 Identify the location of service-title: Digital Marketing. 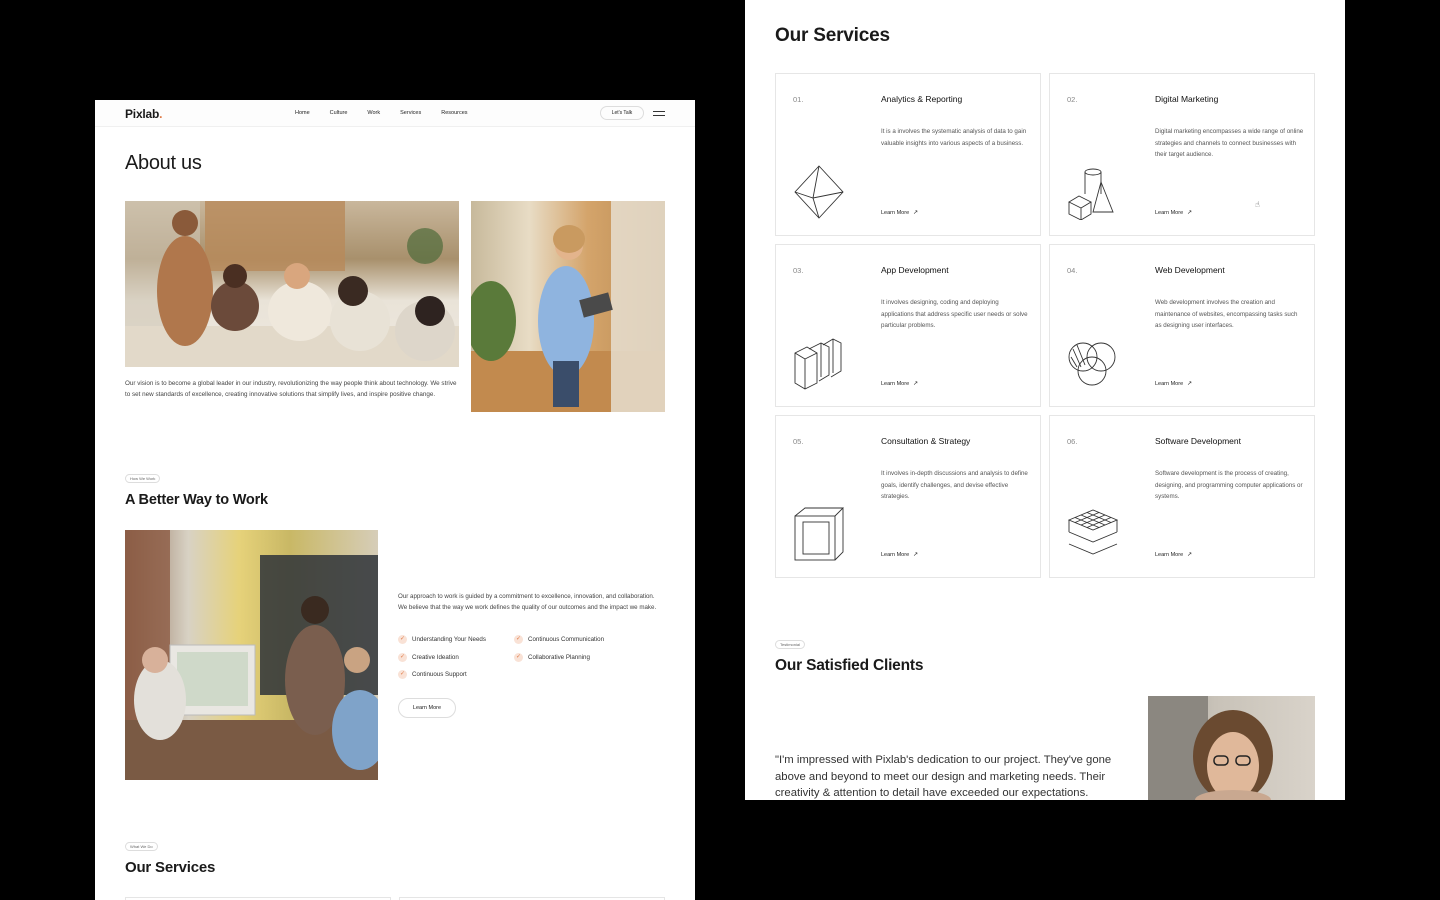
(1187, 99).